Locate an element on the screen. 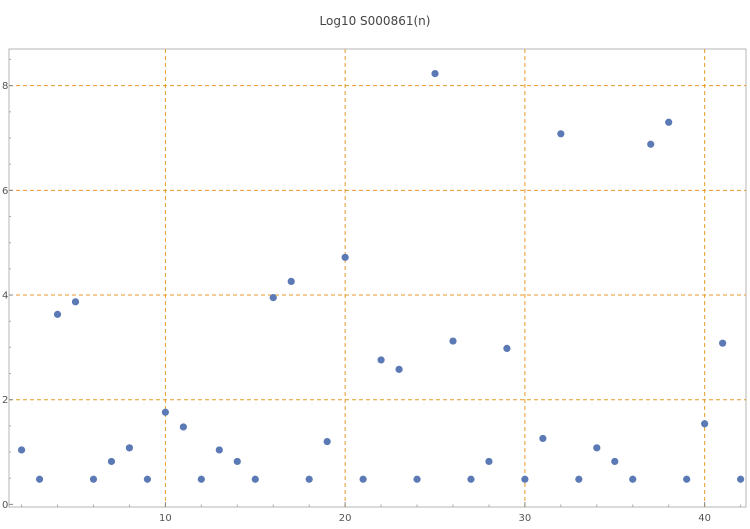 The width and height of the screenshot is (750, 529). y-tick-label: 2 is located at coordinates (5, 400).